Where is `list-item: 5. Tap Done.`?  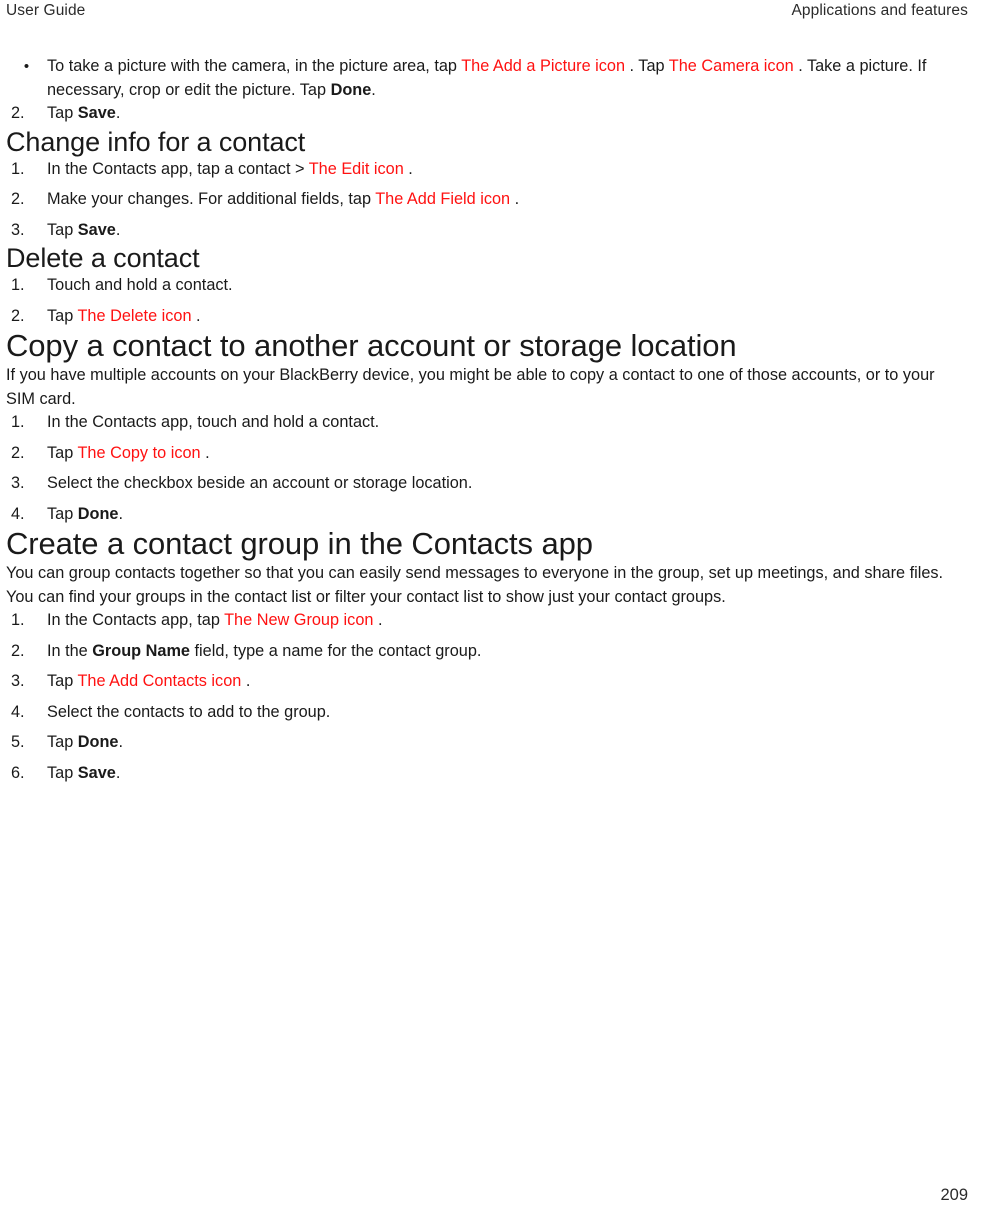
list-item: 5. Tap Done. is located at coordinates (487, 743).